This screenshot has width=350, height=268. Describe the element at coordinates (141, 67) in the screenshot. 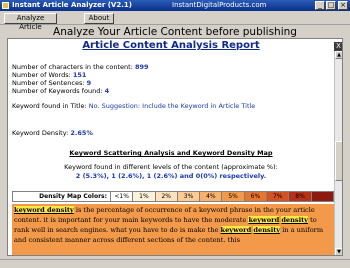

I see `chars-value: 899` at that location.